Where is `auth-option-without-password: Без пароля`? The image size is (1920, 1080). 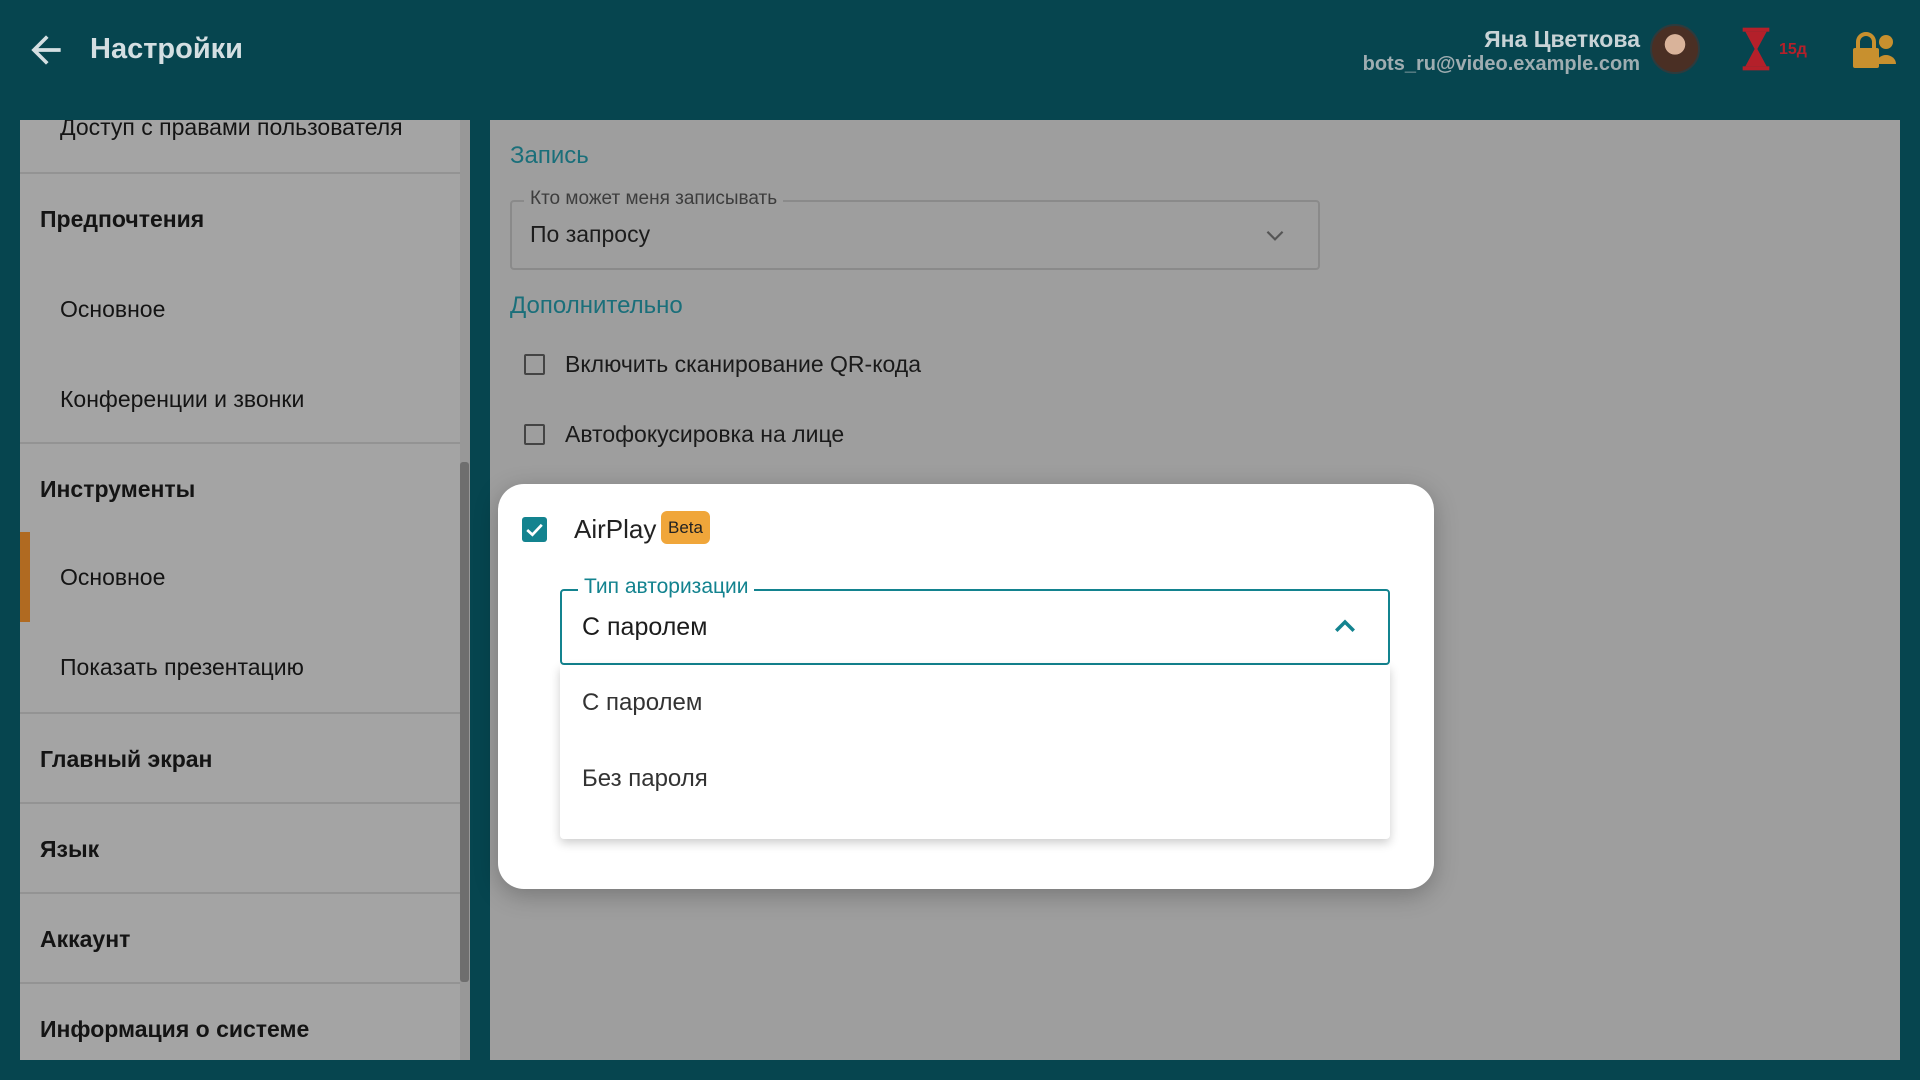 auth-option-without-password: Без пароля is located at coordinates (975, 779).